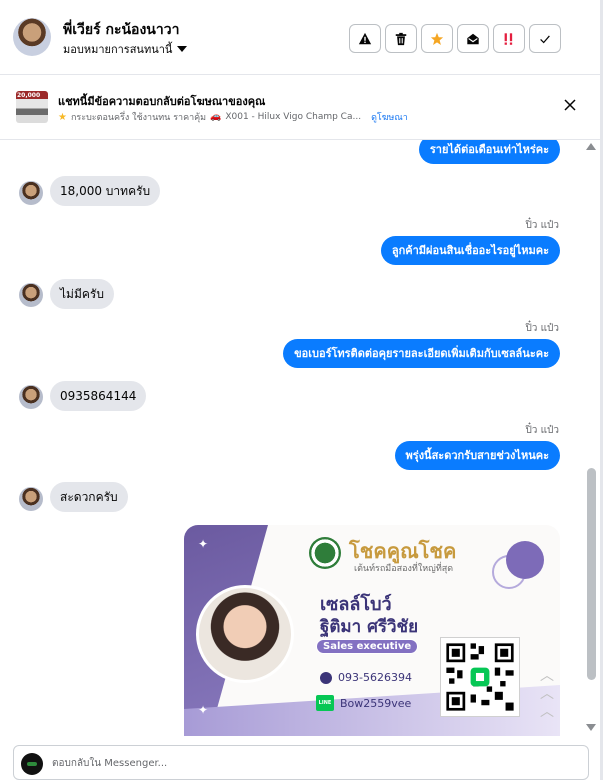 This screenshot has height=780, width=603. What do you see at coordinates (82, 294) in the screenshot?
I see `message-incoming: ไม่มีครับ` at bounding box center [82, 294].